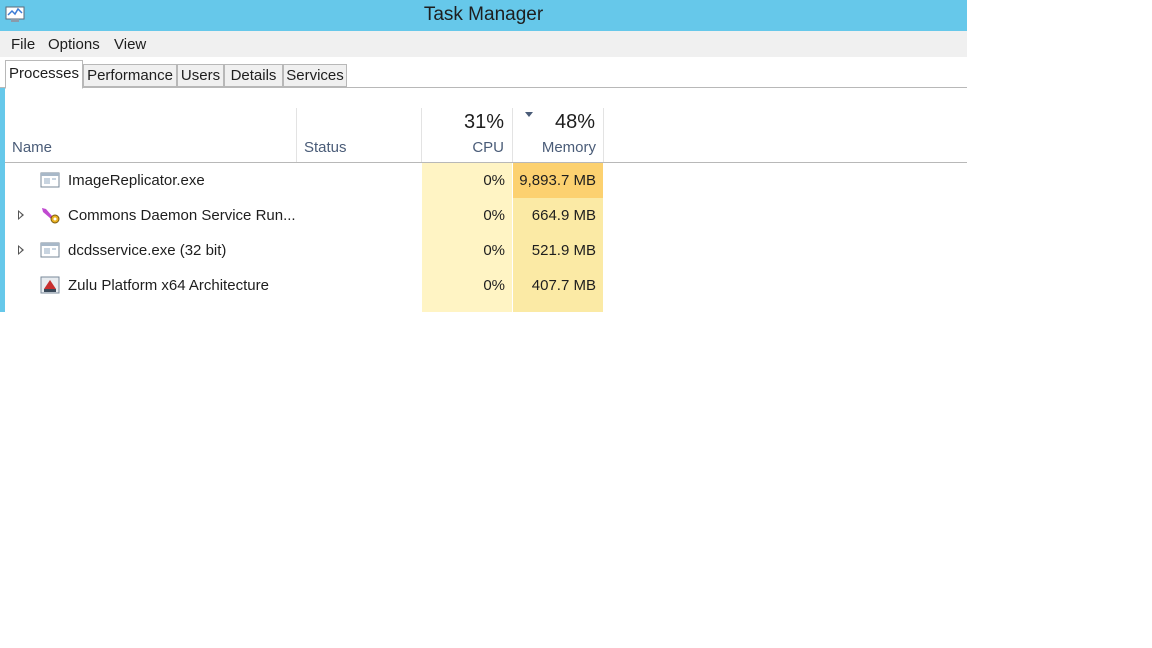 This screenshot has height=648, width=1152. What do you see at coordinates (463, 122) in the screenshot?
I see `cpu-total-percent: 31%` at bounding box center [463, 122].